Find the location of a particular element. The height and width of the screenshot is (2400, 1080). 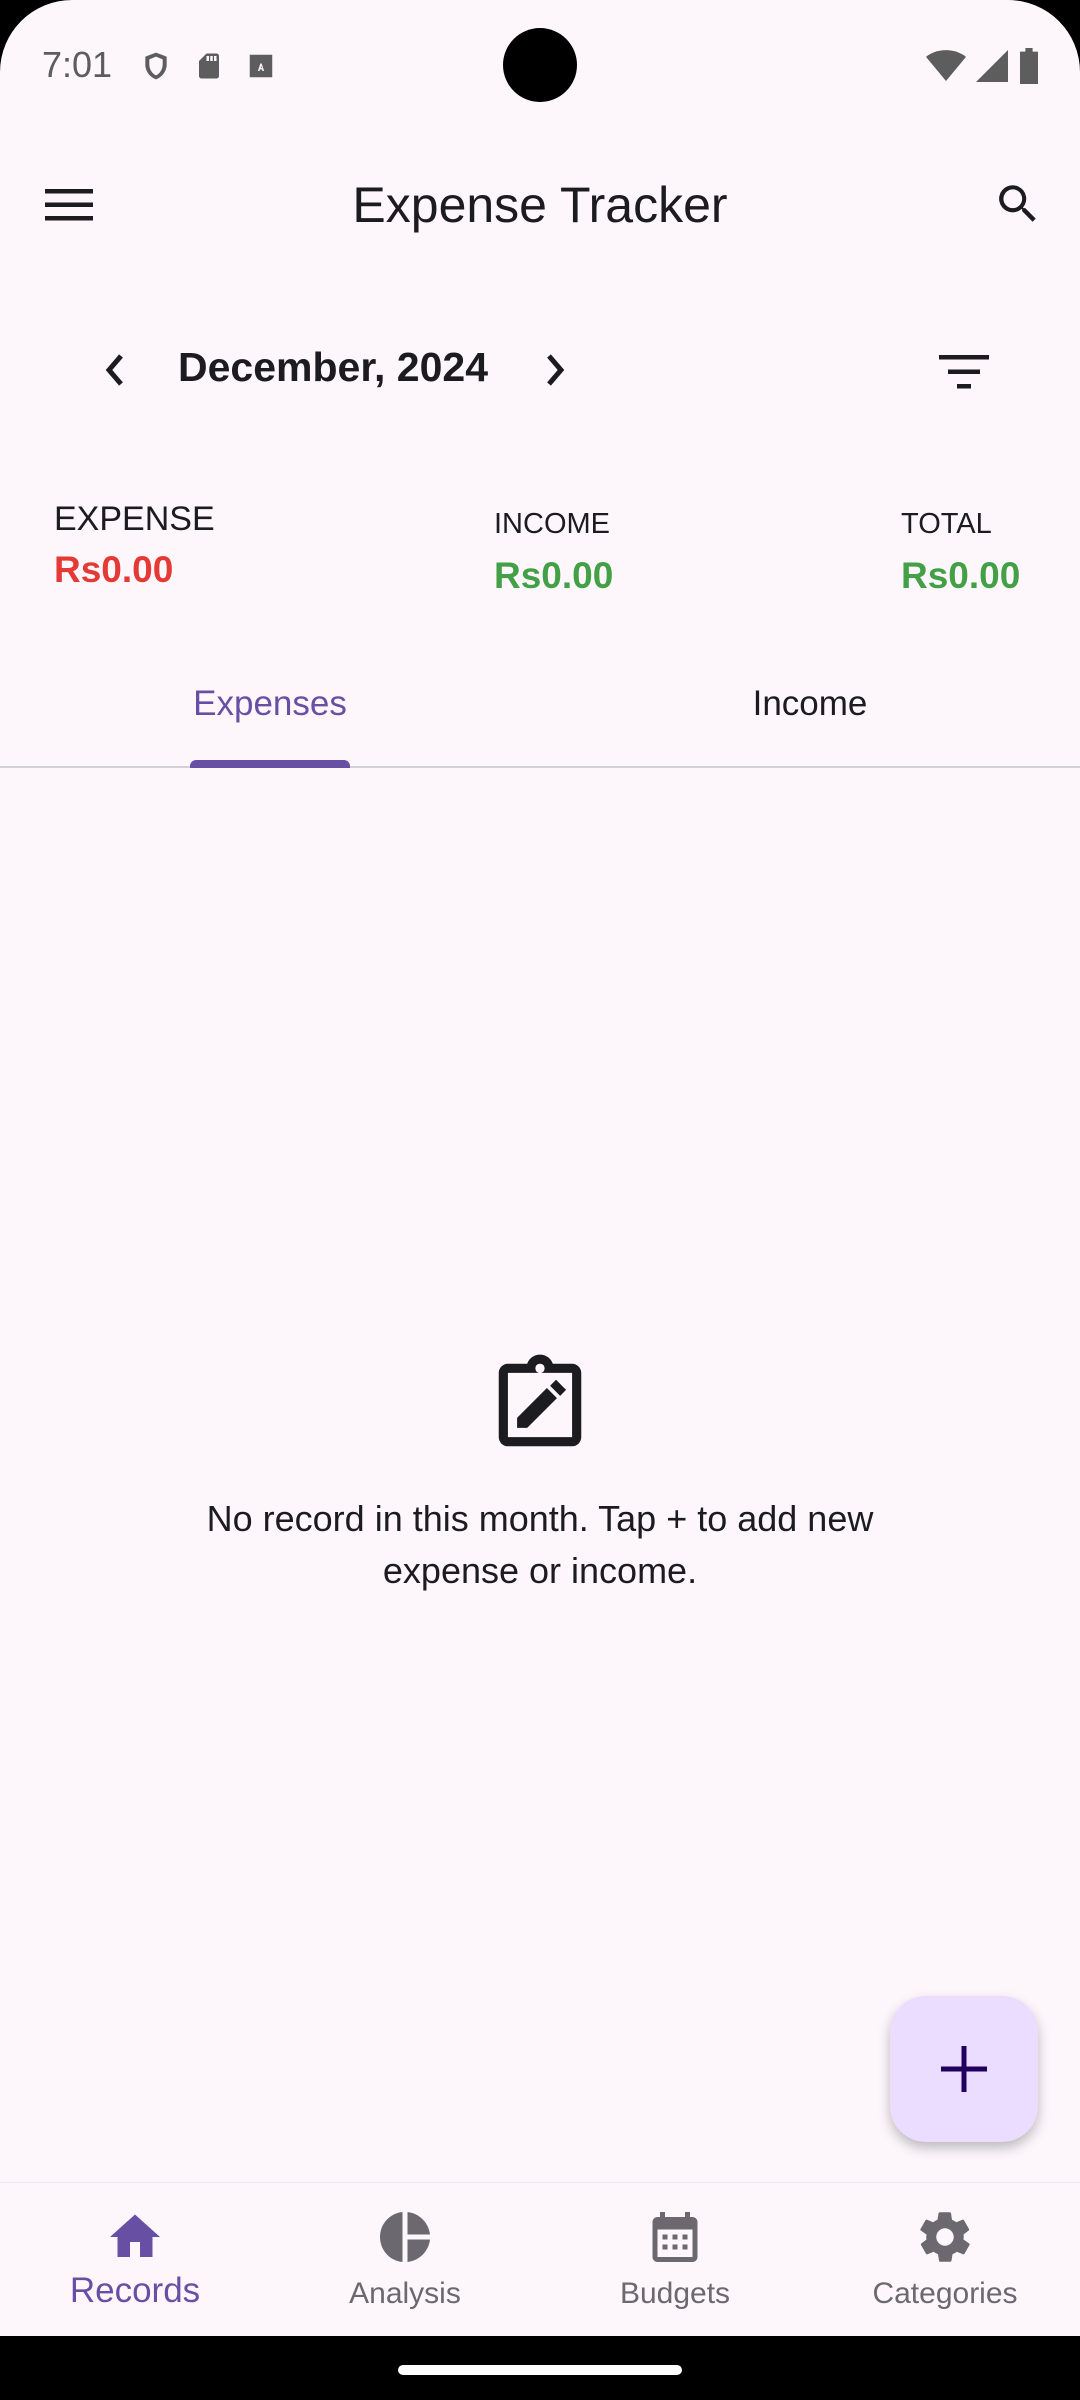

search-icon is located at coordinates (1017, 203).